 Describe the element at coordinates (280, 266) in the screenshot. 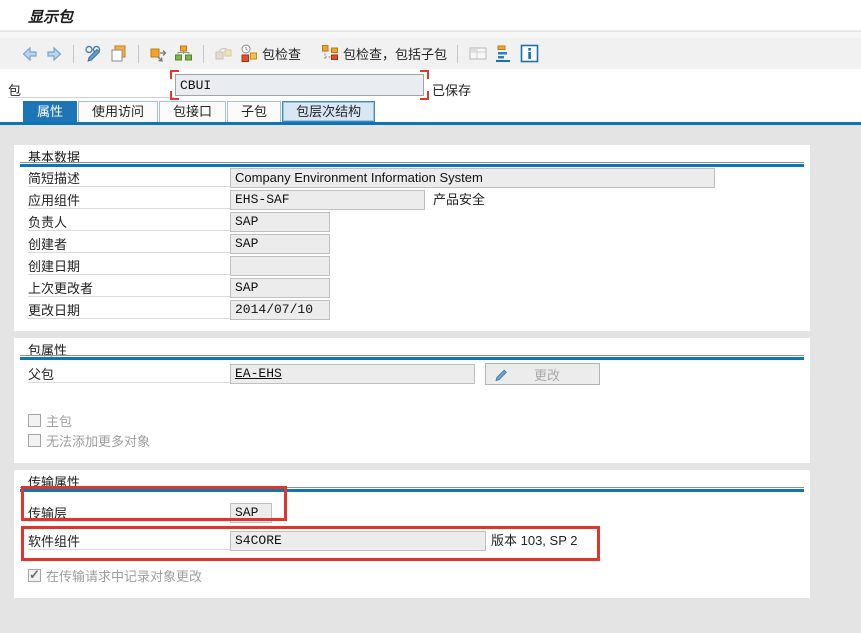

I see `created-on-field` at that location.